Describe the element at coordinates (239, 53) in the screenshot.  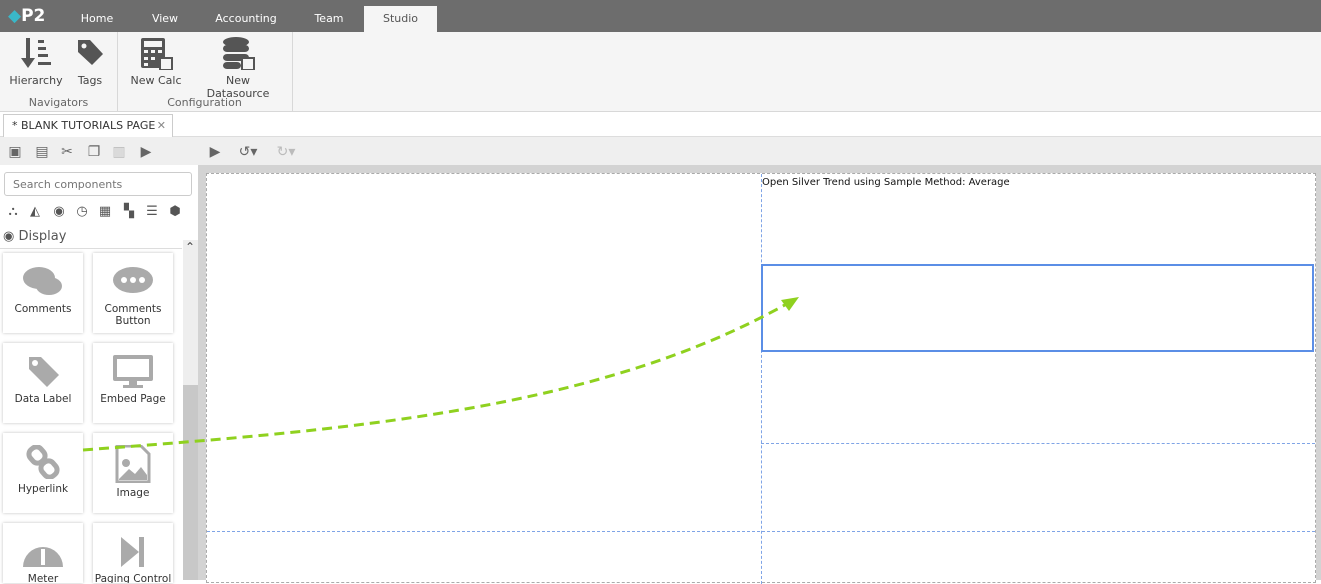
I see `database-icon` at that location.